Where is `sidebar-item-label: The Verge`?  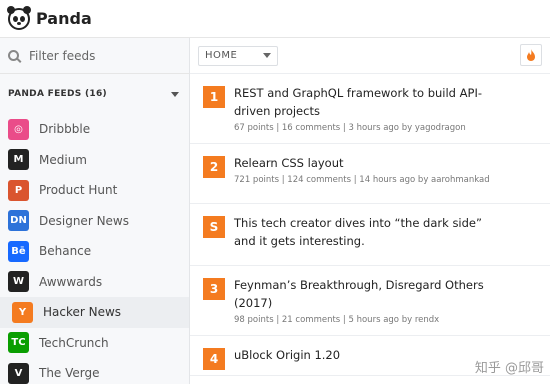
sidebar-item-label: The Verge is located at coordinates (69, 373).